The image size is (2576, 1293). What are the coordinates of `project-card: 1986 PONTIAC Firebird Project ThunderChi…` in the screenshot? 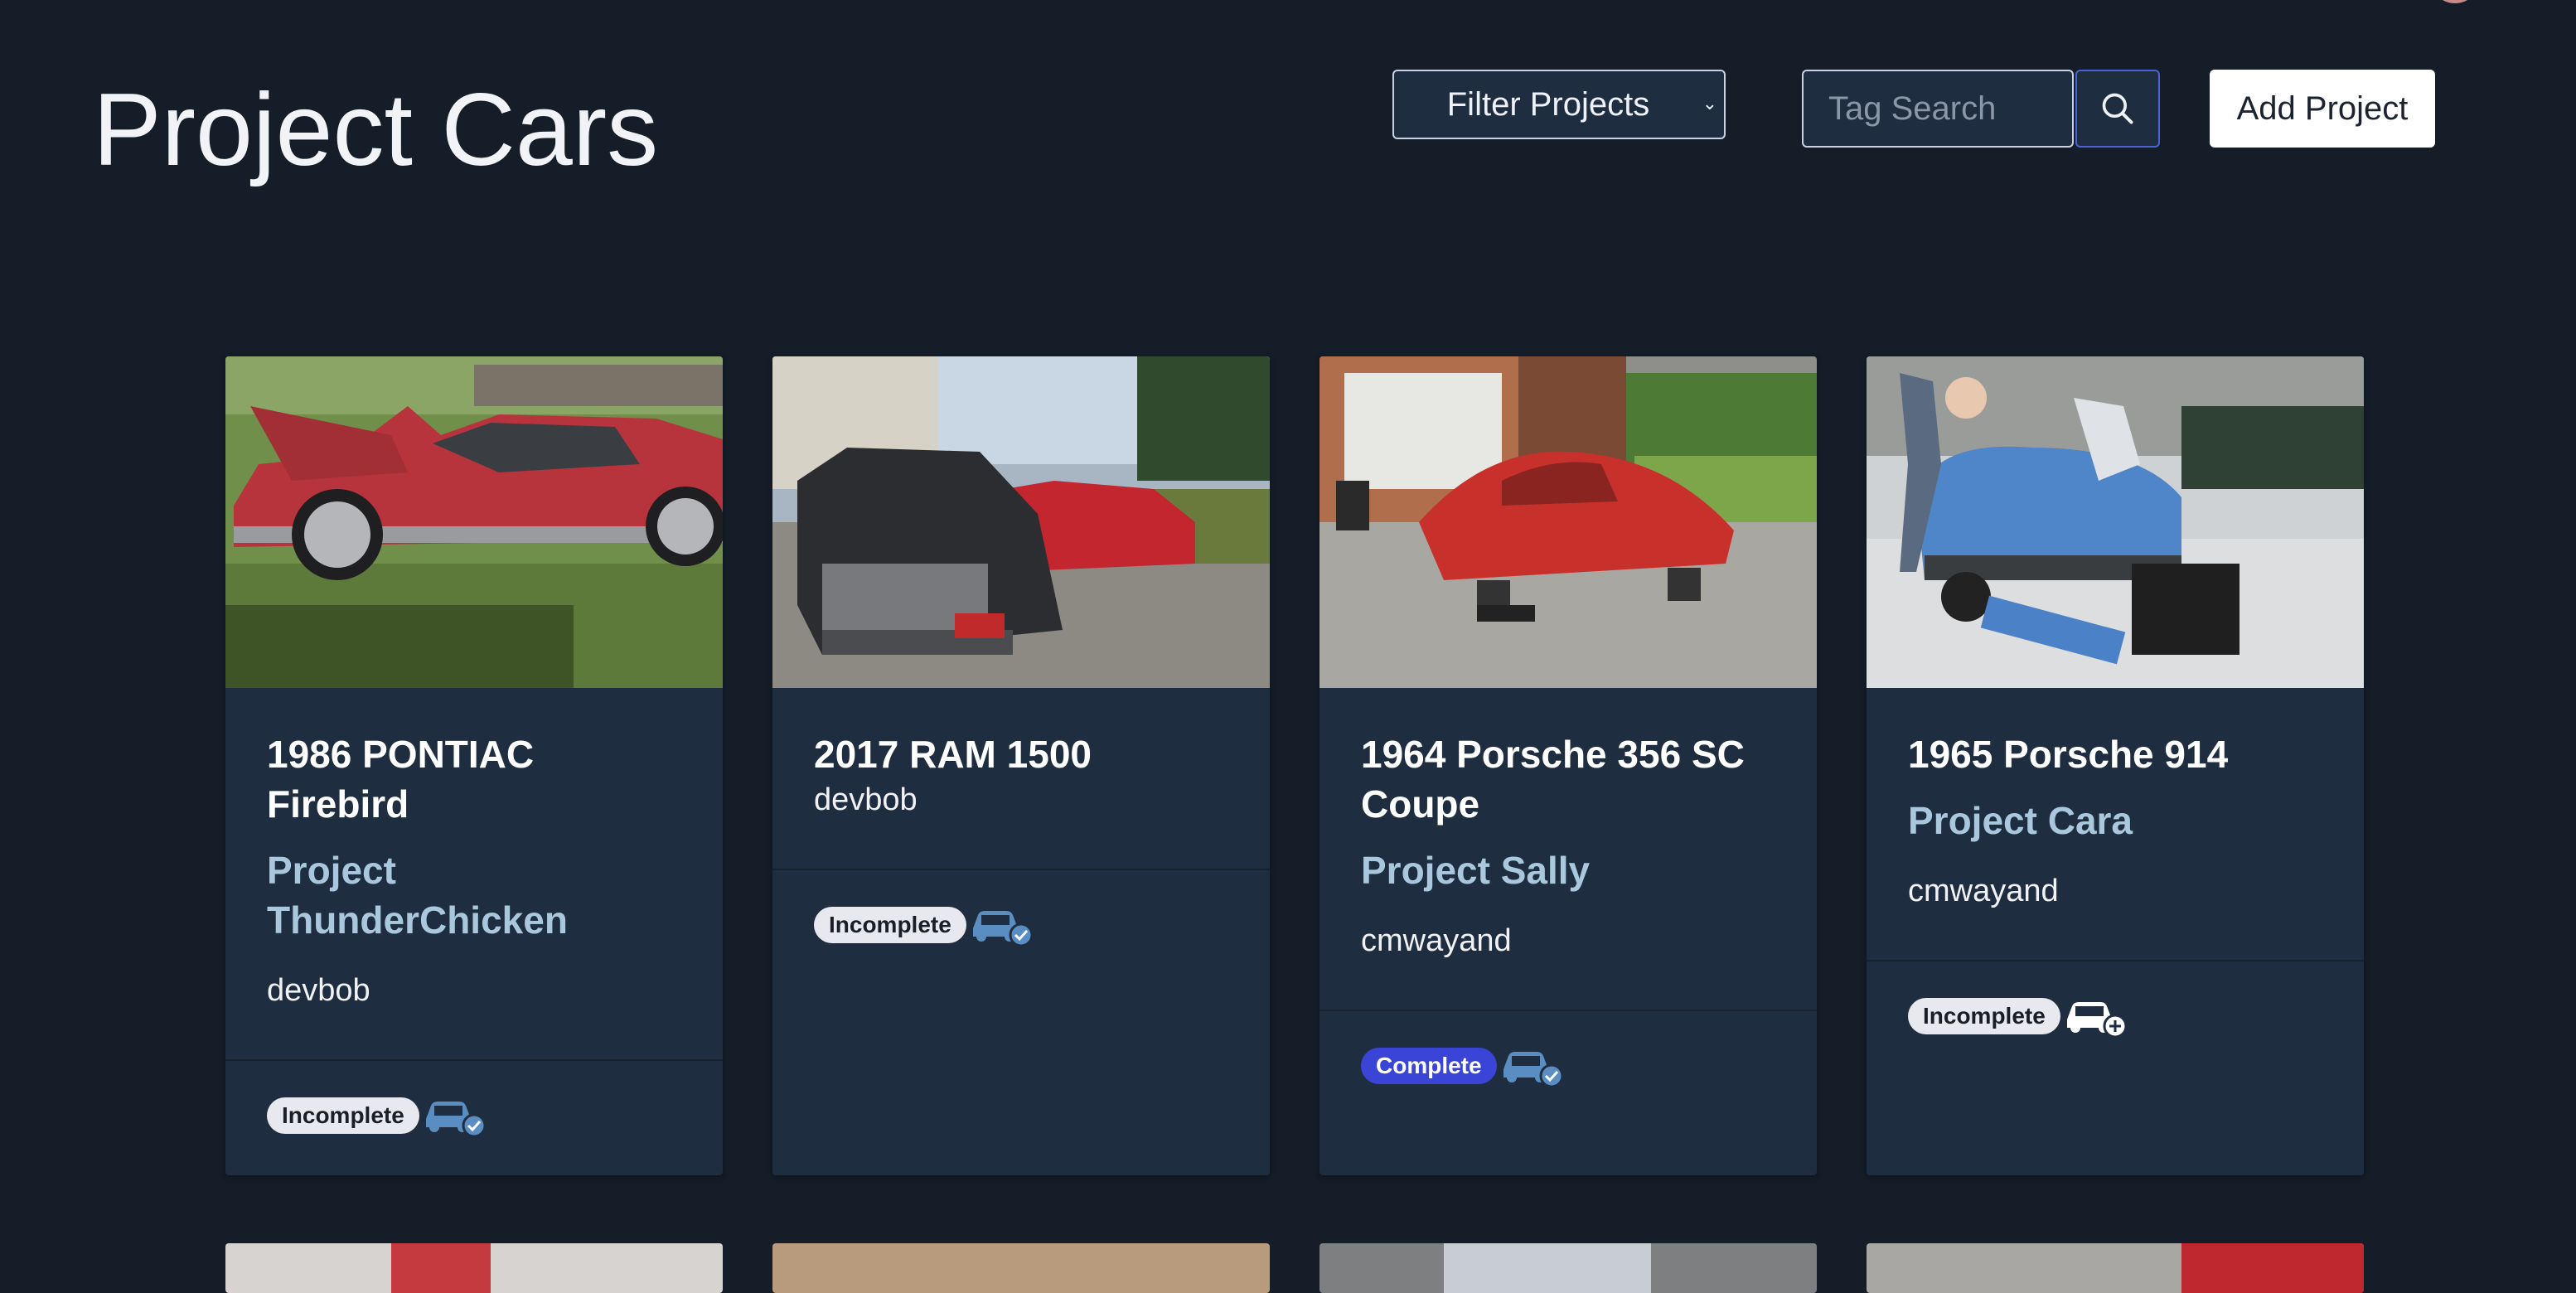 It's located at (474, 766).